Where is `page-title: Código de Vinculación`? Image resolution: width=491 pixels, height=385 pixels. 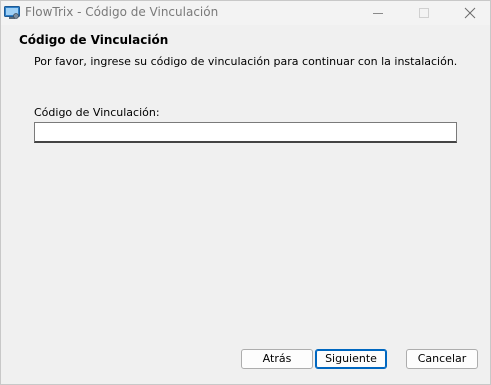 page-title: Código de Vinculación is located at coordinates (94, 40).